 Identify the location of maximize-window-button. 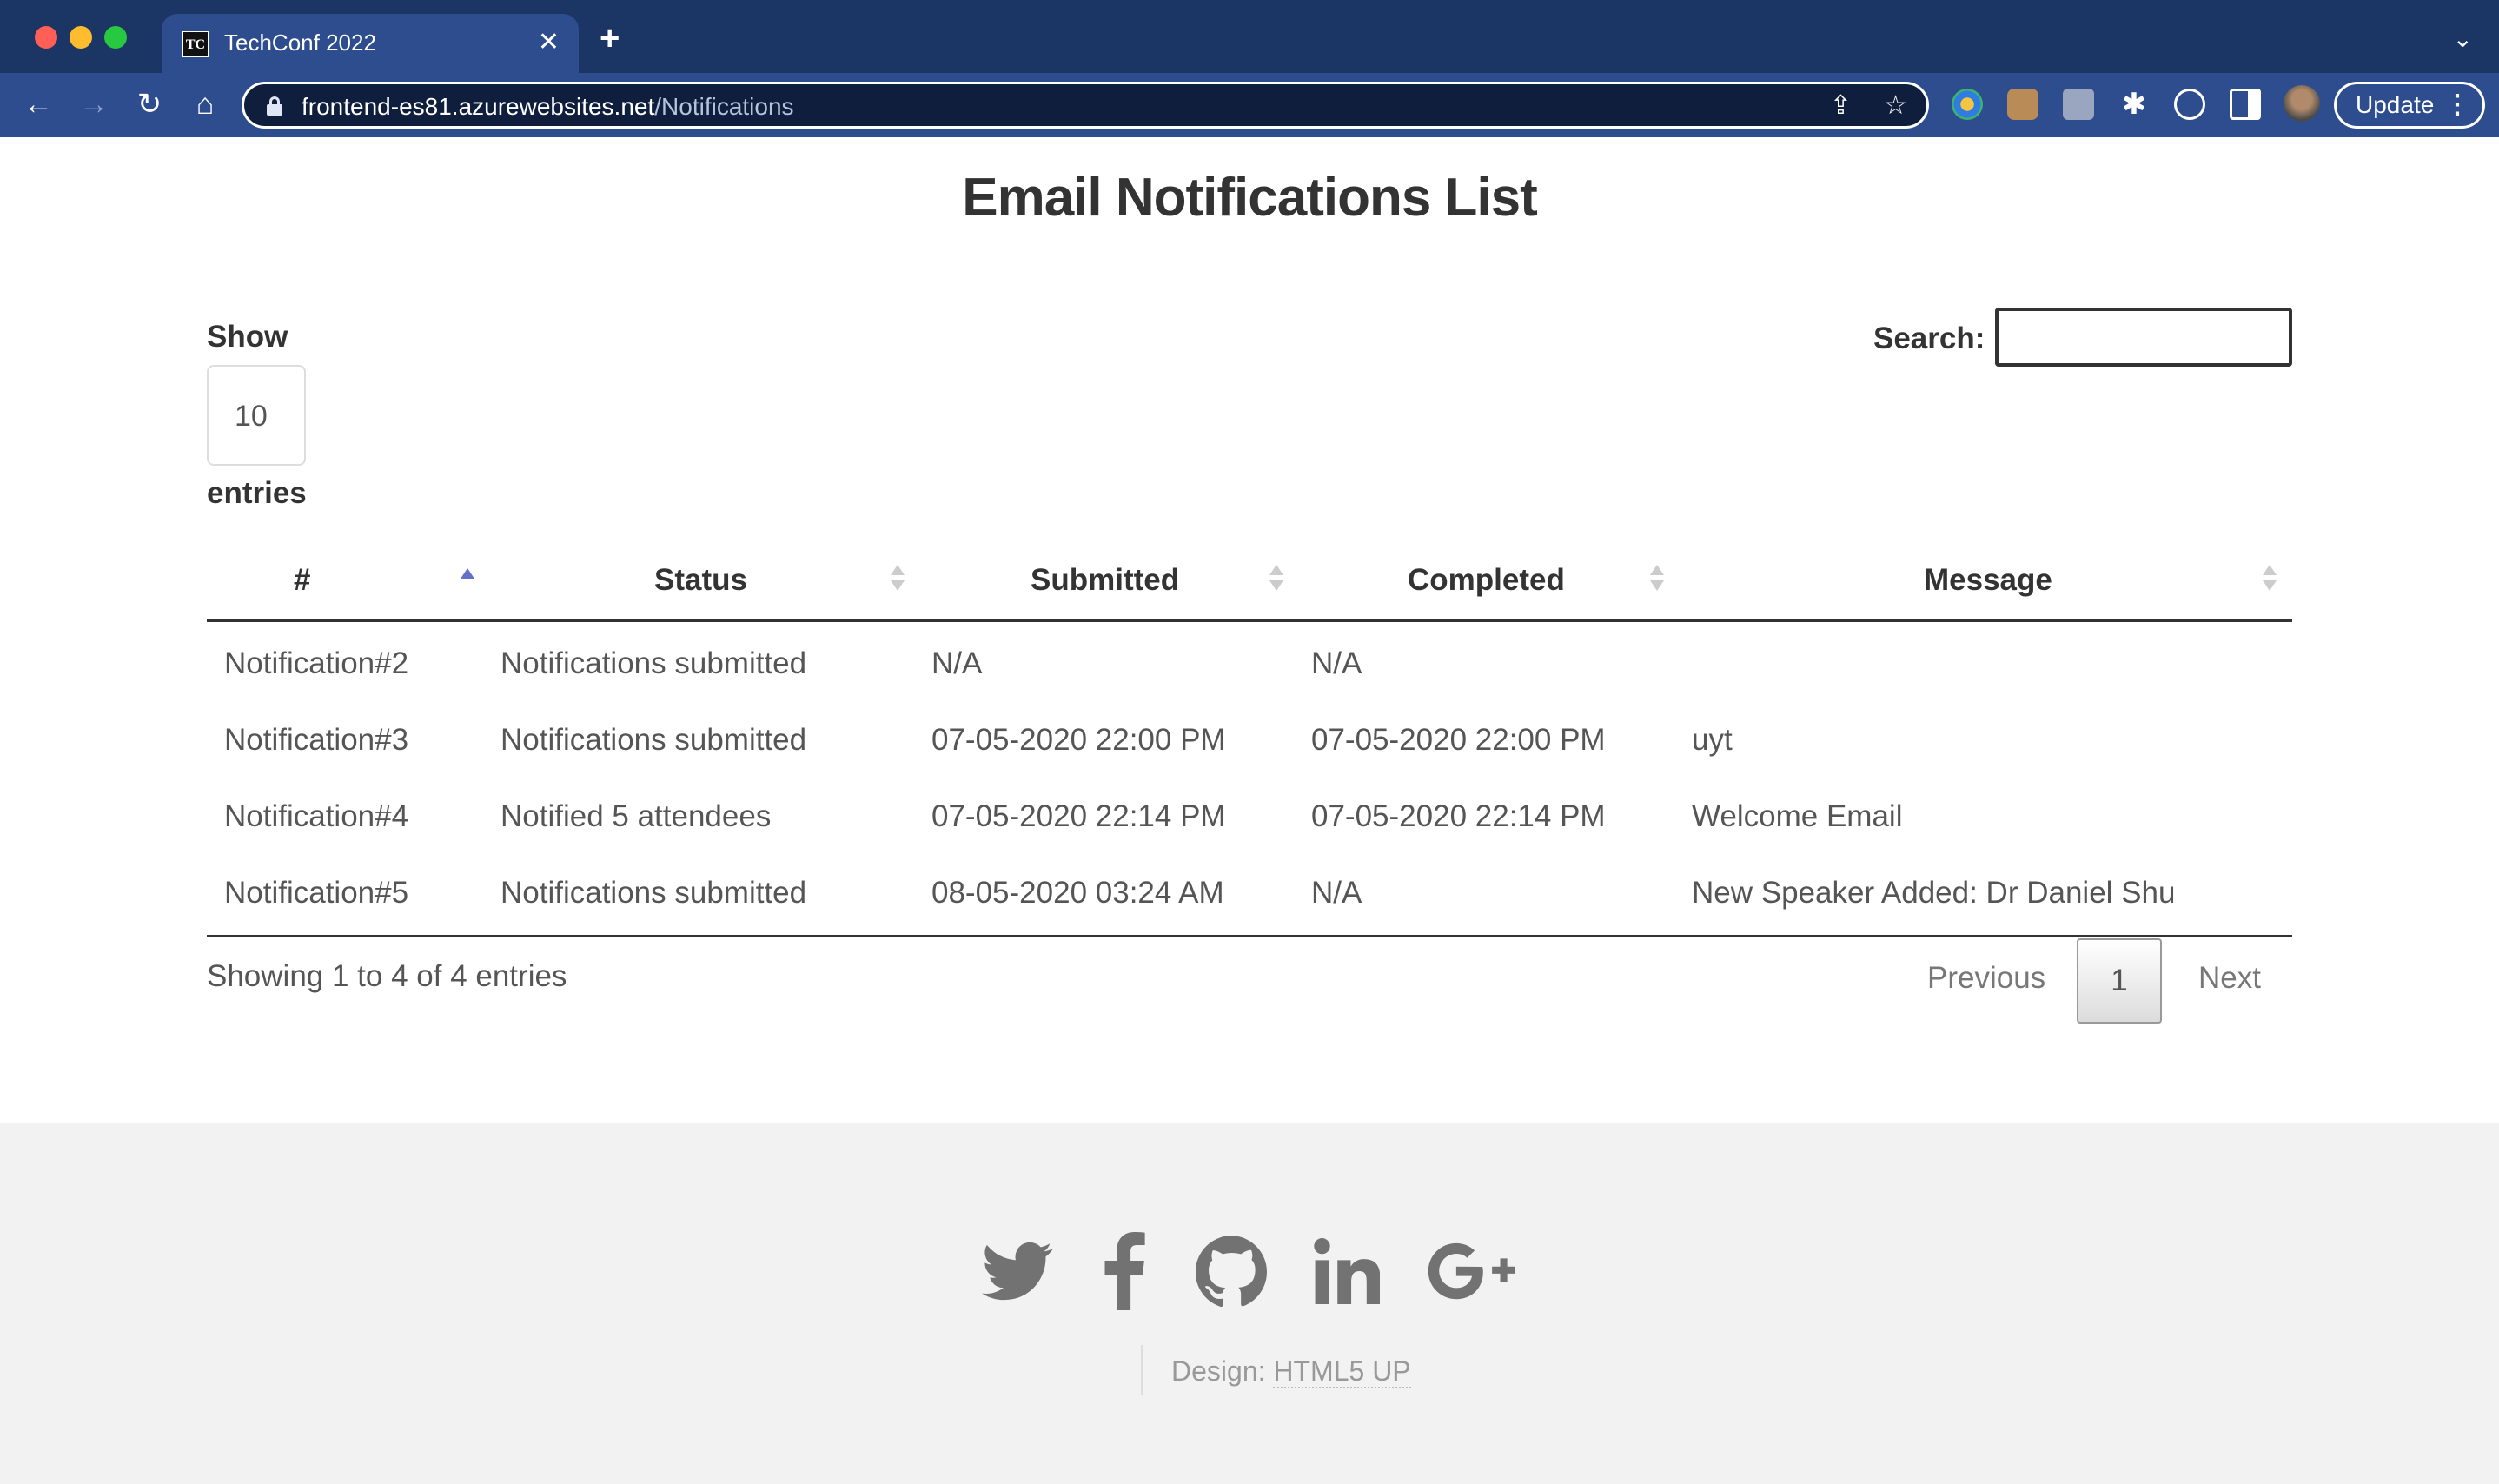
(115, 37).